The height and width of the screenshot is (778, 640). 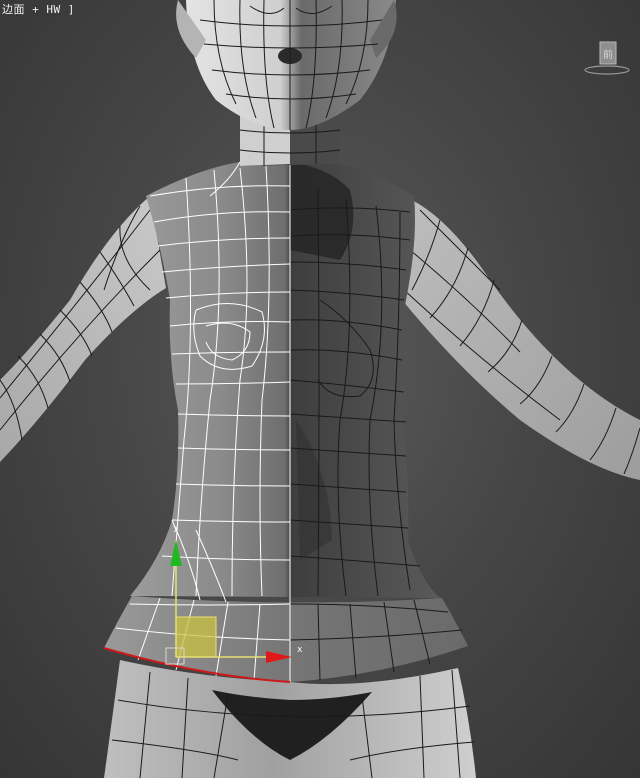 What do you see at coordinates (300, 650) in the screenshot?
I see `gizmo-x-label: x` at bounding box center [300, 650].